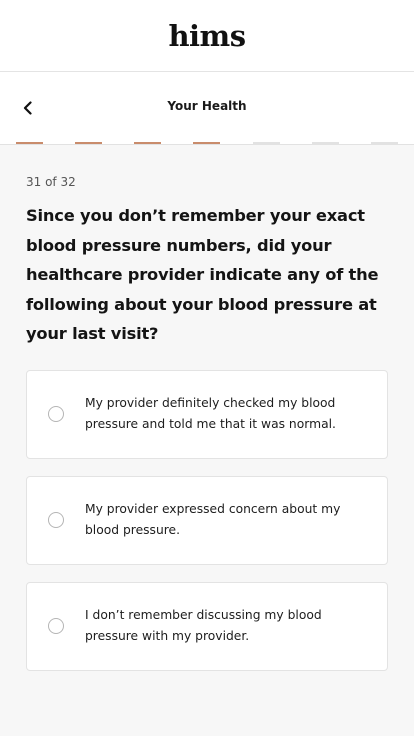  I want to click on progress-bar, so click(207, 143).